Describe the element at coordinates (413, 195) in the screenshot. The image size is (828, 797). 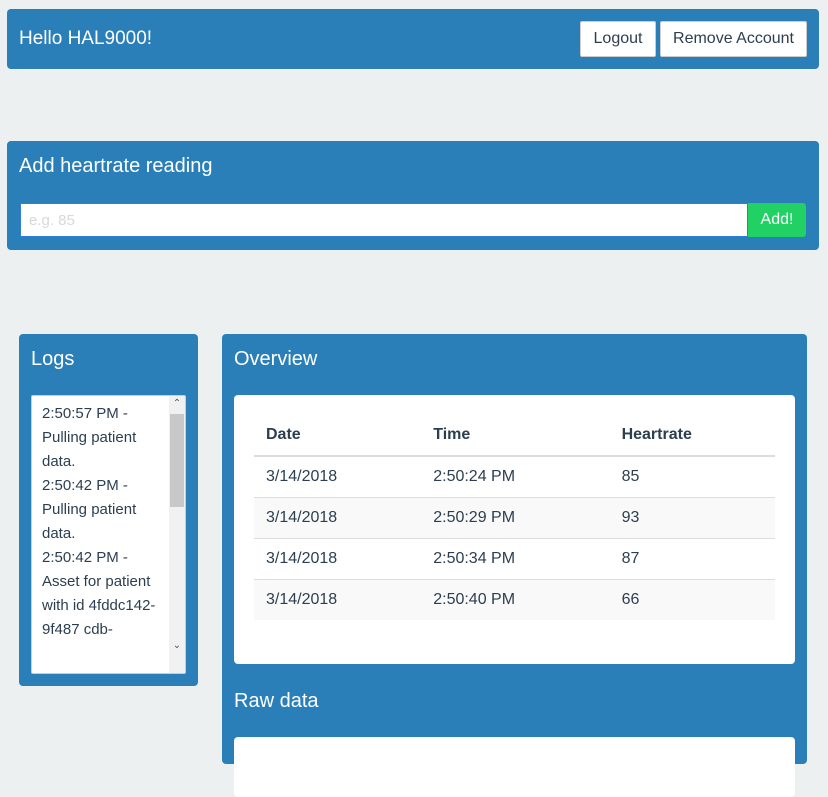
I see `add-reading-panel: Add heartrate reading Add!` at that location.